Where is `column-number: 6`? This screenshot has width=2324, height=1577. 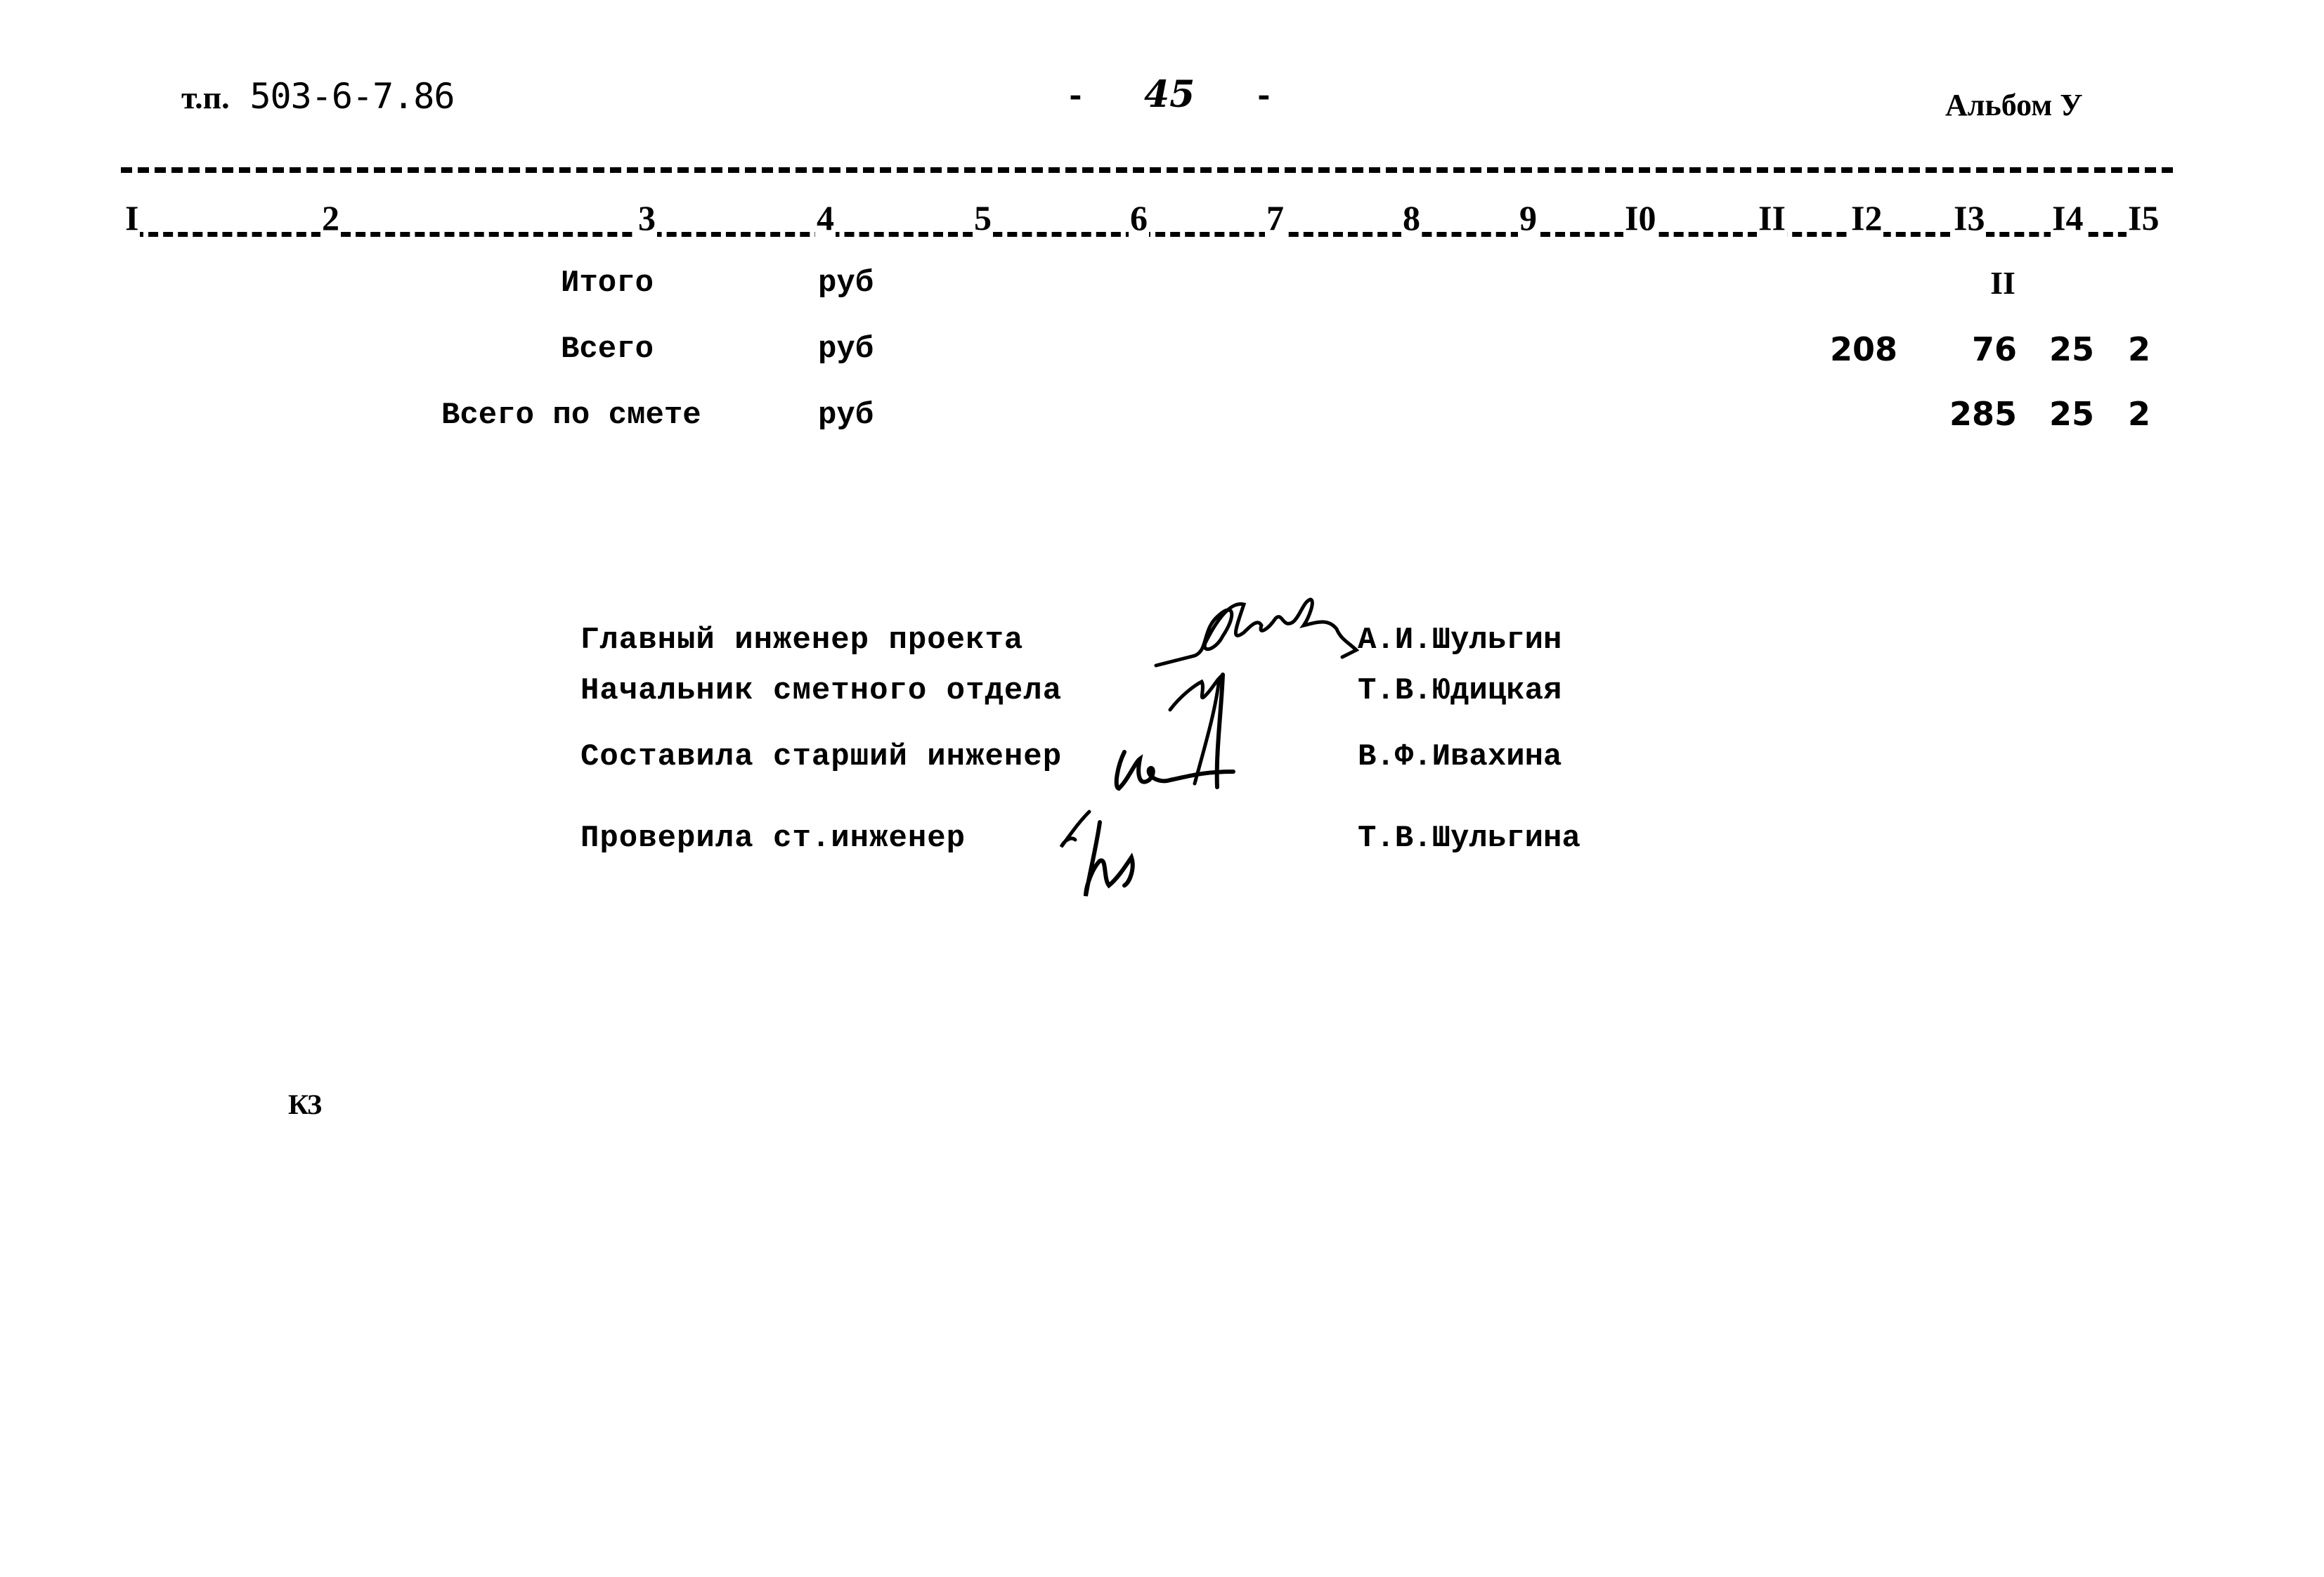 column-number: 6 is located at coordinates (1139, 218).